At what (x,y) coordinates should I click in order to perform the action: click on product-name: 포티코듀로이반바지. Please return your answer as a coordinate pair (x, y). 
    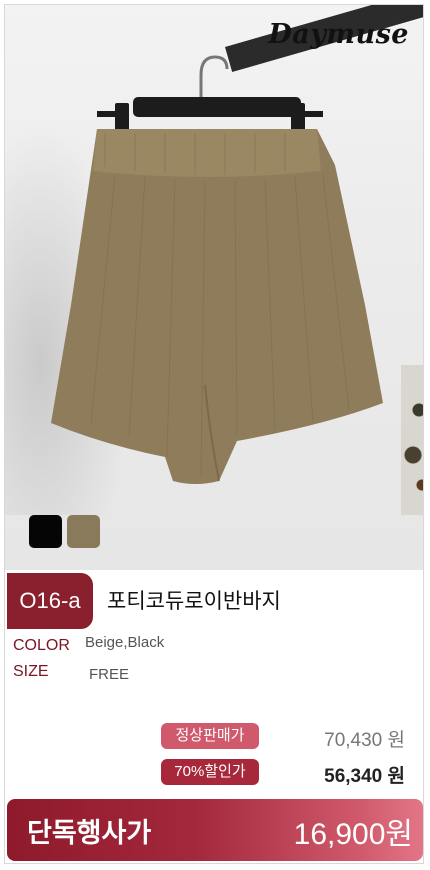
    Looking at the image, I should click on (194, 600).